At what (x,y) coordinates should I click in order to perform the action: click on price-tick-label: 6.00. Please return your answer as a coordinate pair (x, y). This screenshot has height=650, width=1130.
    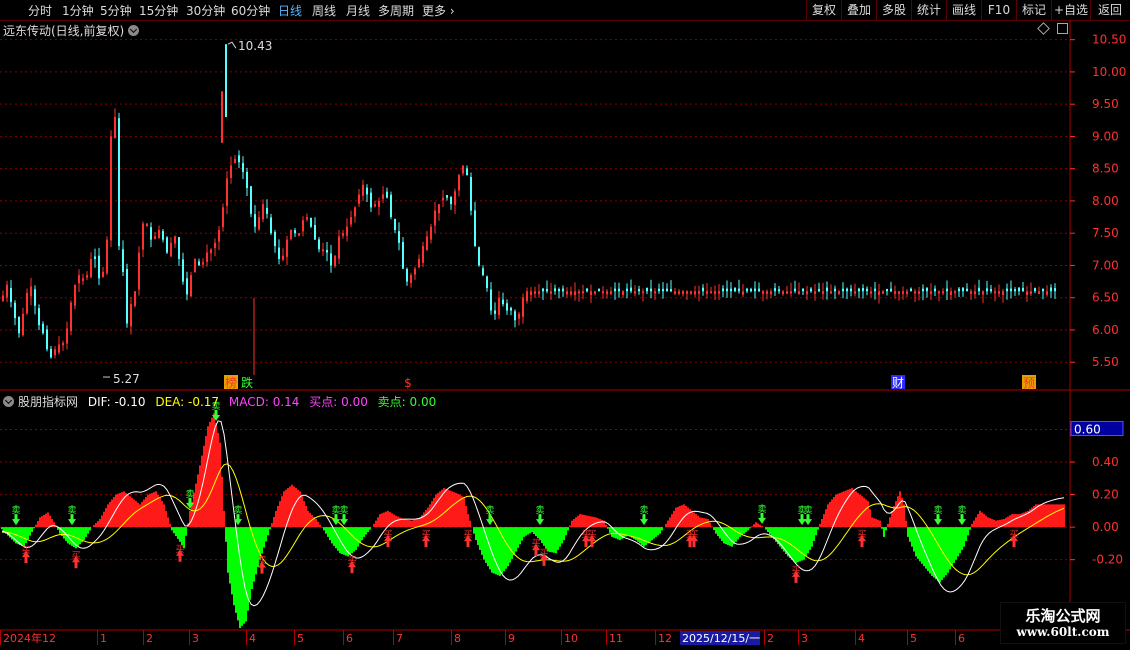
    Looking at the image, I should click on (1105, 330).